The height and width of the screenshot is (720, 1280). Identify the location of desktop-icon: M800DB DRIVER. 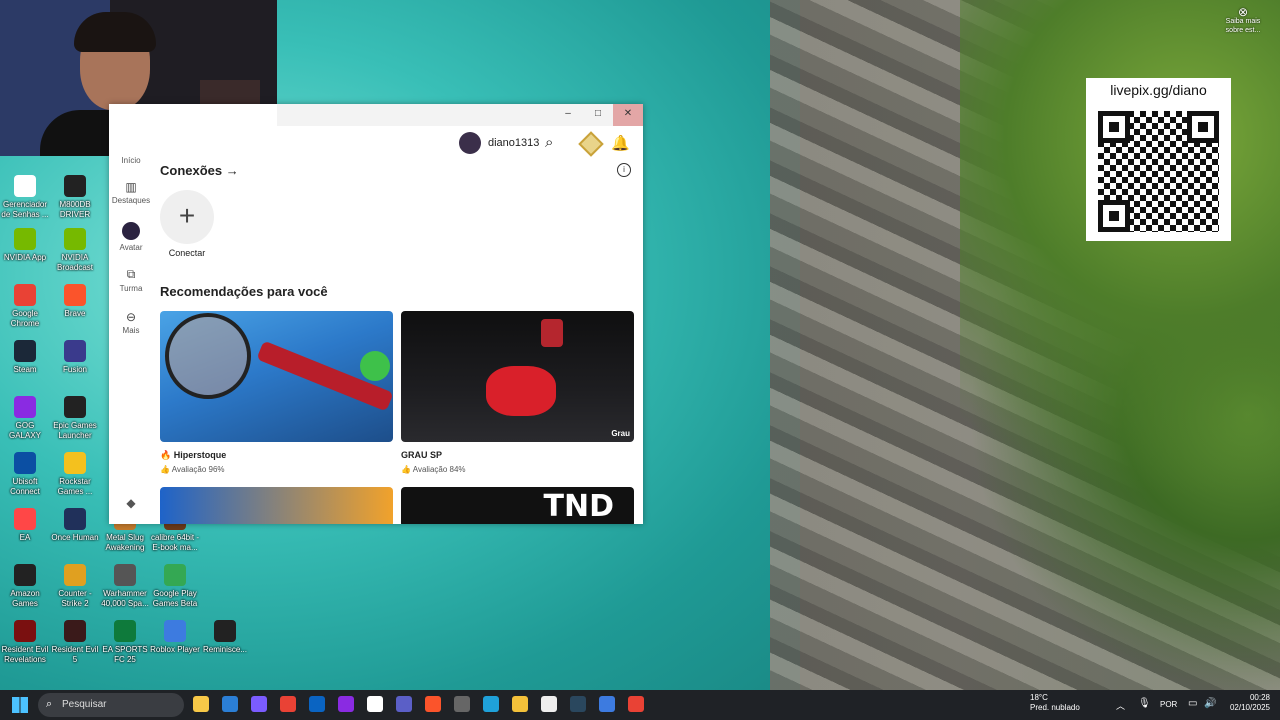
(75, 197).